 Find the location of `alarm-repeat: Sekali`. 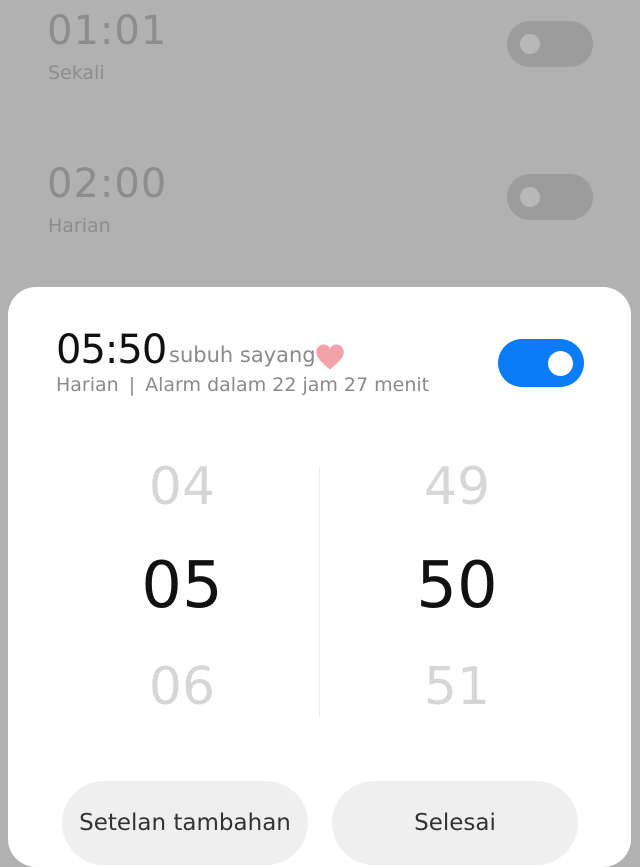

alarm-repeat: Sekali is located at coordinates (76, 73).